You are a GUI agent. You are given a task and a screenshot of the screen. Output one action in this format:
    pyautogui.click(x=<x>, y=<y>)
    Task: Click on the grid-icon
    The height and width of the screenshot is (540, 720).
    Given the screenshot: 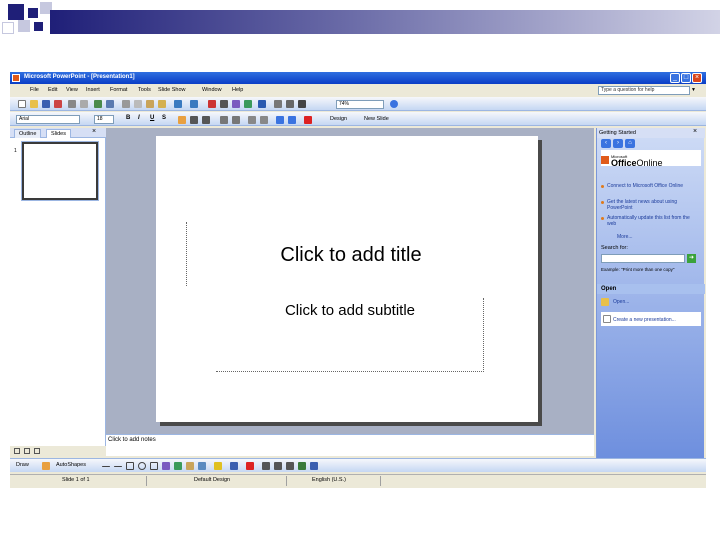 What is the action you would take?
    pyautogui.click(x=290, y=104)
    